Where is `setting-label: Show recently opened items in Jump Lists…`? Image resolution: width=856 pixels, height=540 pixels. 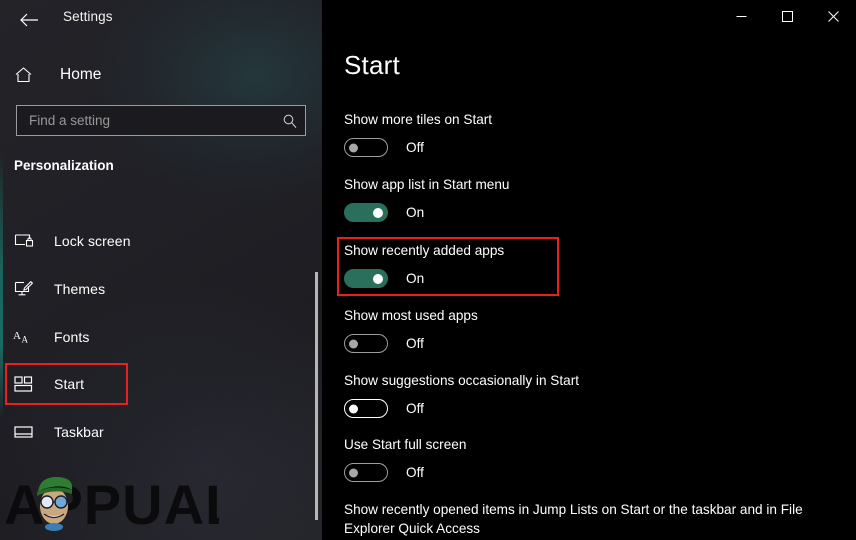
setting-label: Show recently opened items in Jump Lists… is located at coordinates (573, 519).